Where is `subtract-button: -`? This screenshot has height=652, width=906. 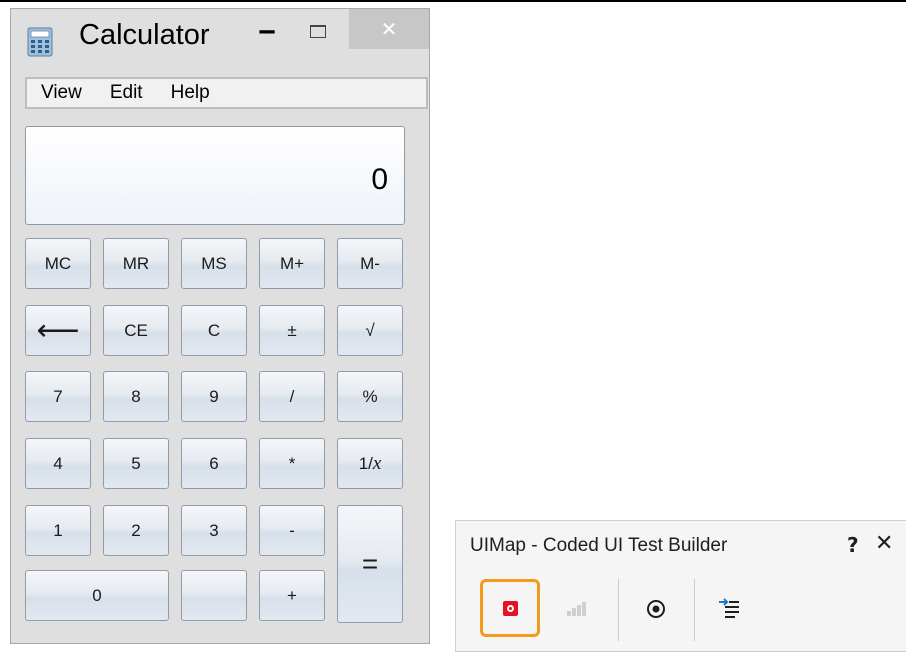
subtract-button: - is located at coordinates (292, 530).